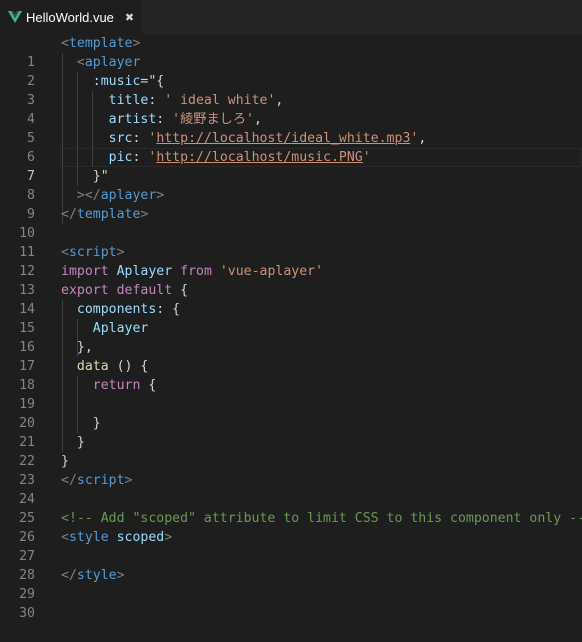  Describe the element at coordinates (291, 603) in the screenshot. I see `code-line: 30` at that location.